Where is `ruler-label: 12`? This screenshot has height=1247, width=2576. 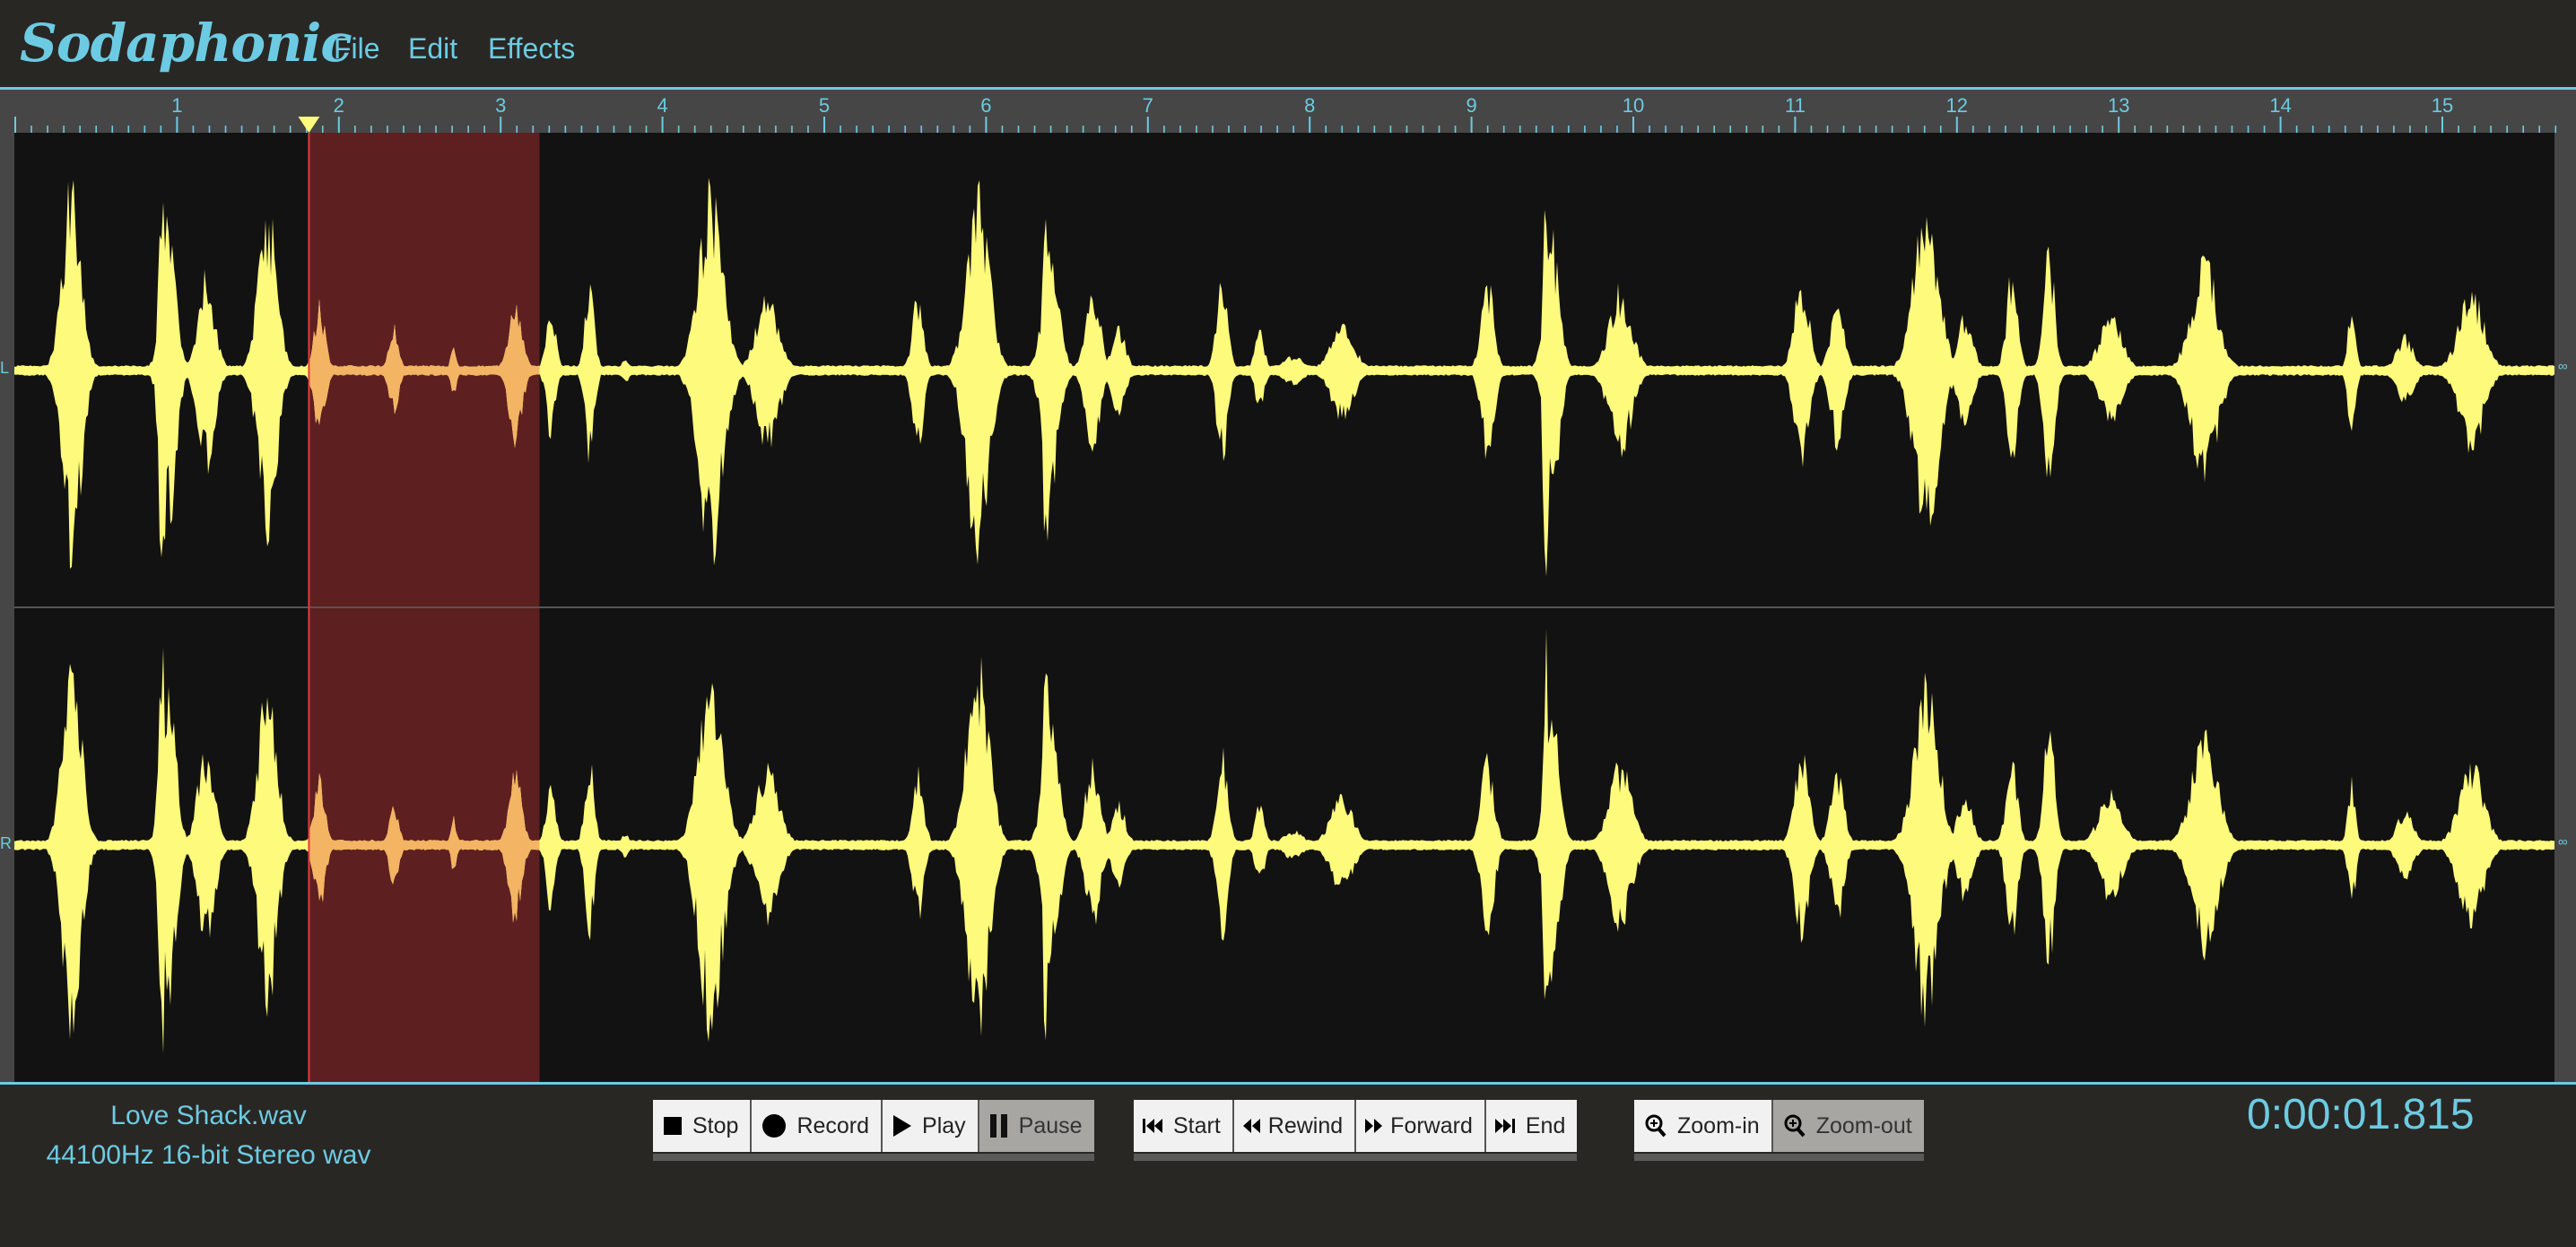
ruler-label: 12 is located at coordinates (1957, 105).